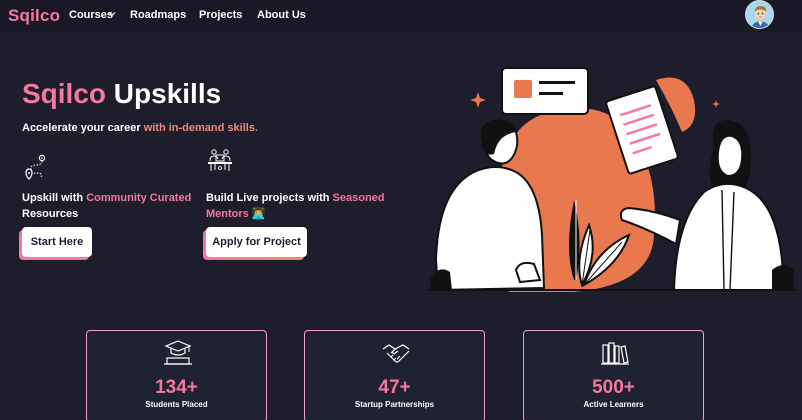 The image size is (802, 420). Describe the element at coordinates (394, 387) in the screenshot. I see `stat-value: 47+` at that location.